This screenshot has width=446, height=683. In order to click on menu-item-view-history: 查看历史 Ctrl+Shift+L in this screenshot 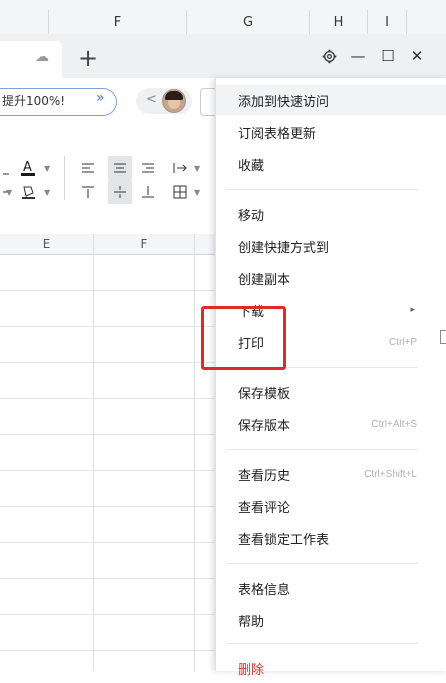, I will do `click(331, 474)`.